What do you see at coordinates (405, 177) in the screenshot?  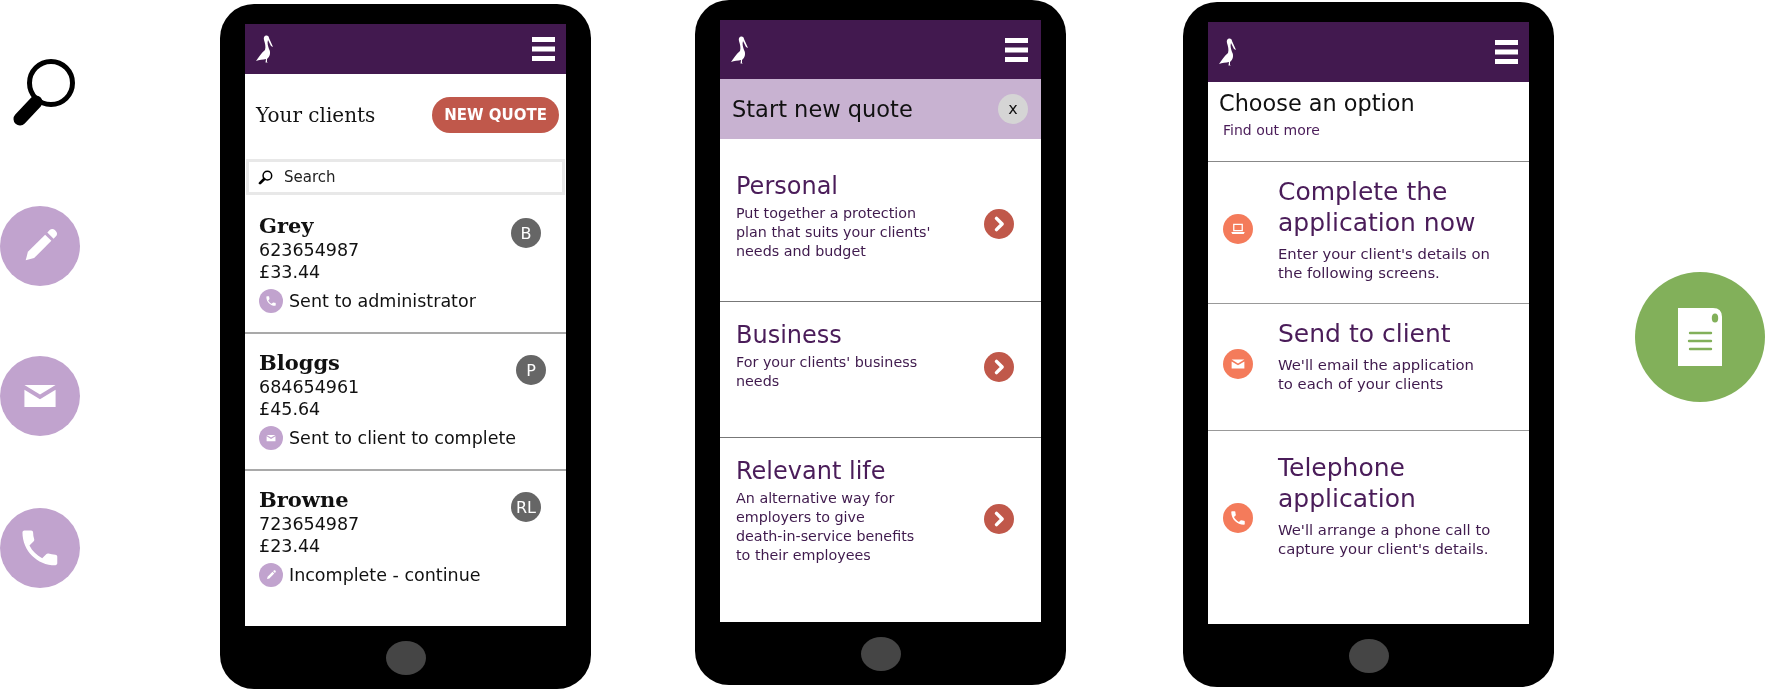 I see `search-field: Search` at bounding box center [405, 177].